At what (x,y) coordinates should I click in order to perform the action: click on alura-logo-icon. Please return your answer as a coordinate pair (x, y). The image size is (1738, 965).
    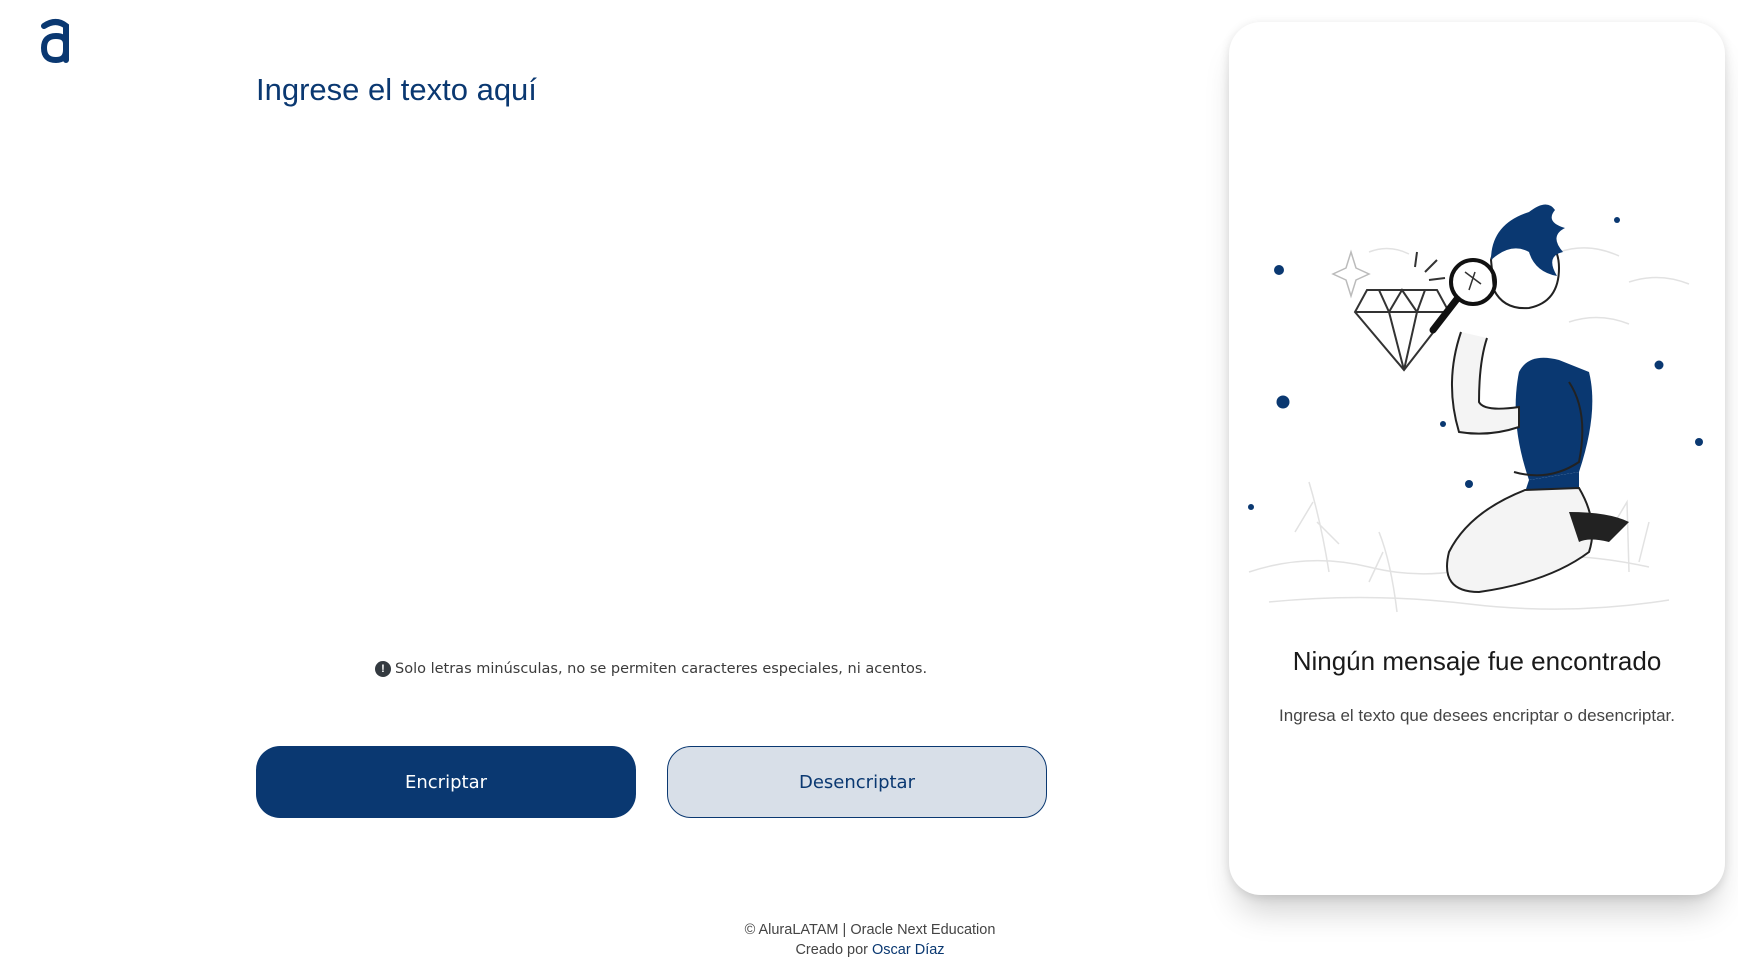
    Looking at the image, I should click on (56, 40).